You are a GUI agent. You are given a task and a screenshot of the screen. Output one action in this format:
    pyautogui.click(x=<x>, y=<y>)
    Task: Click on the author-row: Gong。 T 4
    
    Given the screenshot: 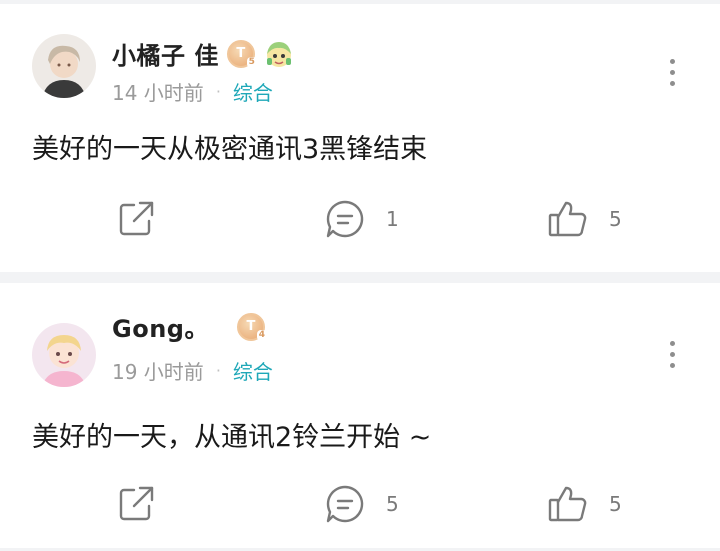 What is the action you would take?
    pyautogui.click(x=189, y=326)
    